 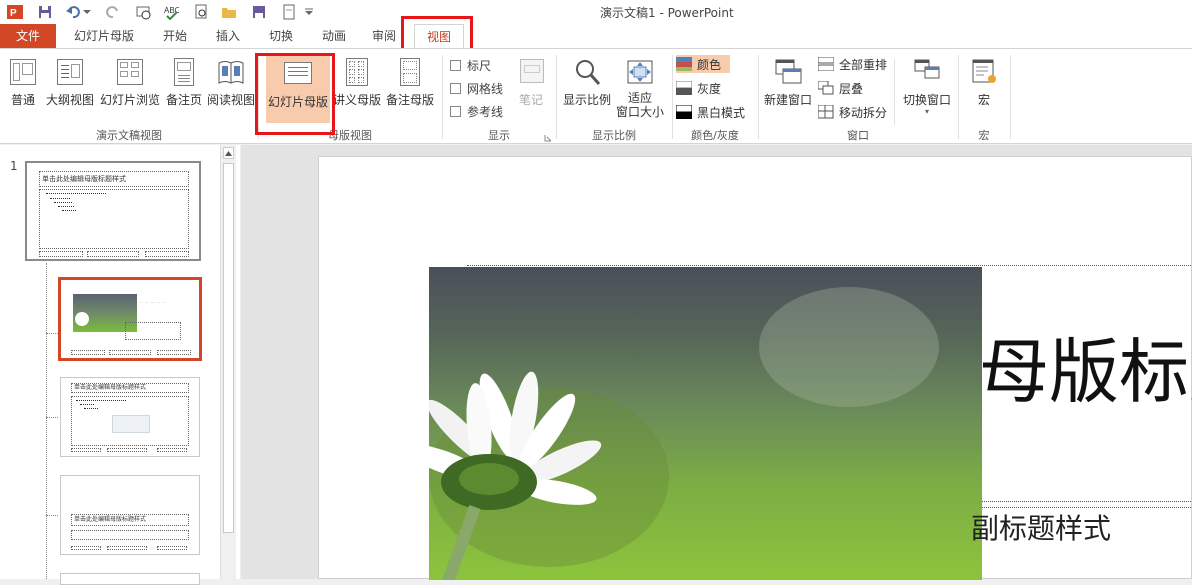 I want to click on guides-checkbox-box, so click(x=455, y=111).